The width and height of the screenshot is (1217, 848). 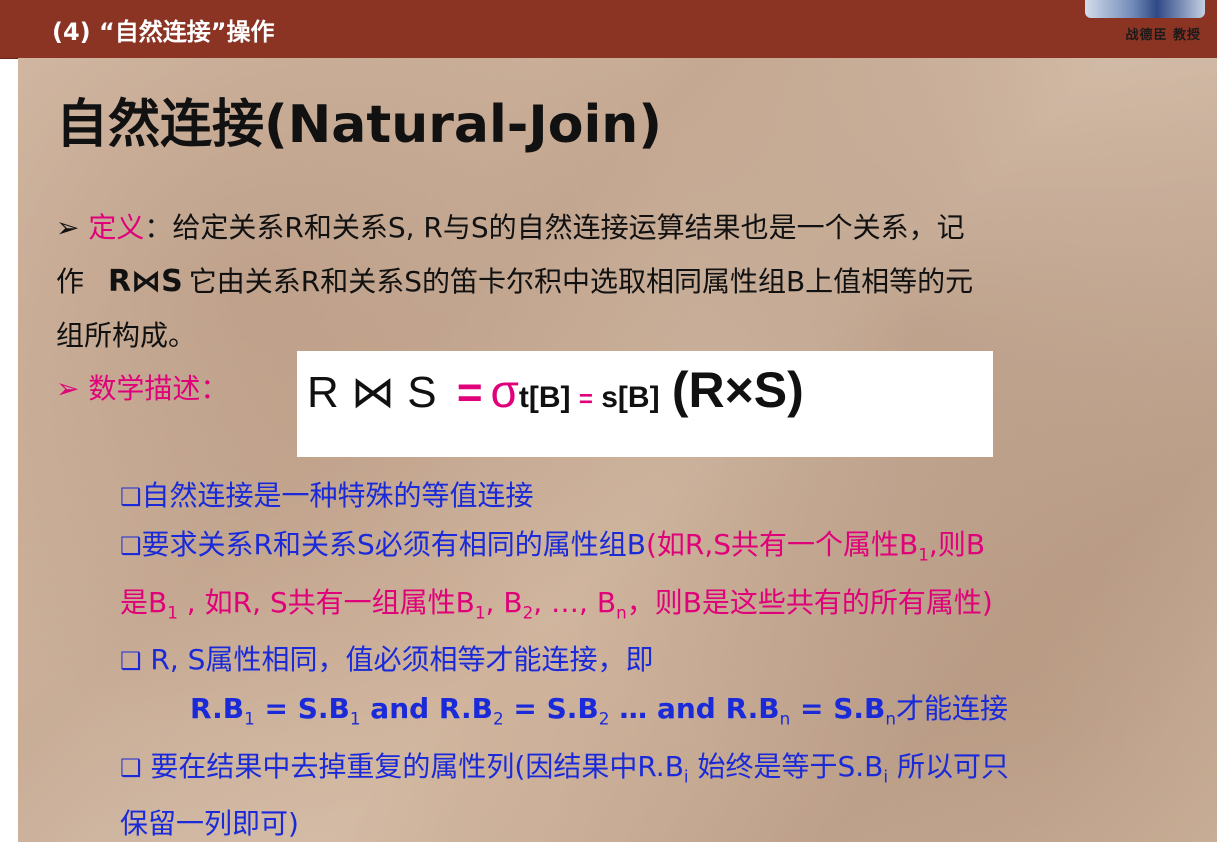 What do you see at coordinates (326, 602) in the screenshot?
I see `note-text: , 如R, S共有一组属性B` at bounding box center [326, 602].